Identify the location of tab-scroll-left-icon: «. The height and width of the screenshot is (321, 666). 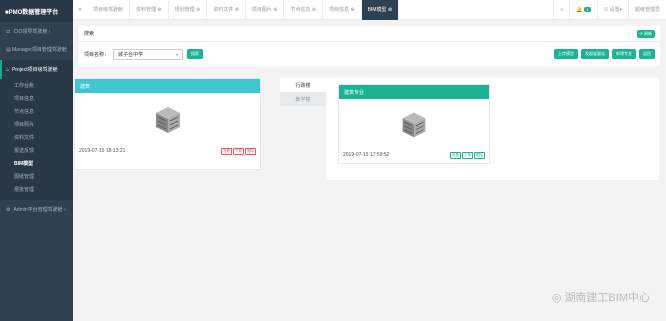
(80, 10).